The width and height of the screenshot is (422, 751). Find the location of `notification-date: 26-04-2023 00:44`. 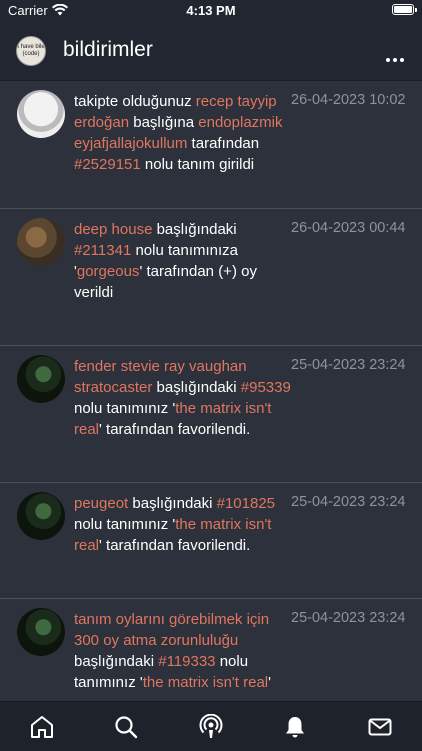

notification-date: 26-04-2023 00:44 is located at coordinates (348, 228).